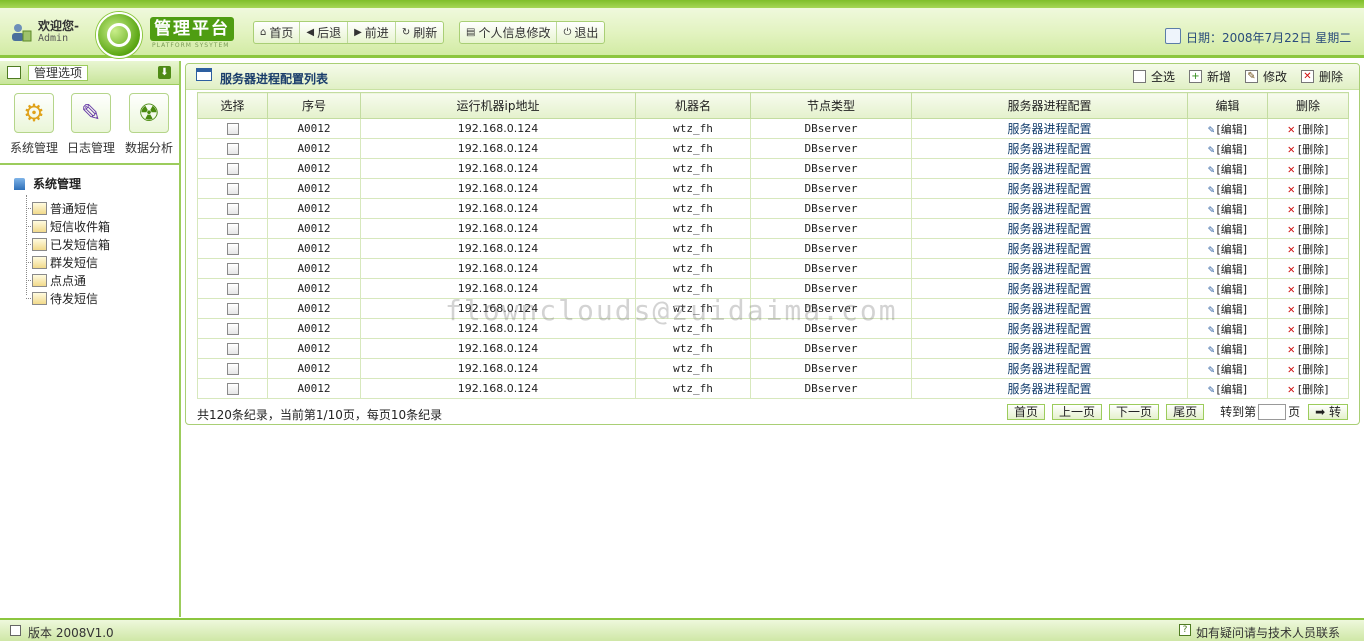  Describe the element at coordinates (1077, 411) in the screenshot. I see `prev-page-button: 上一页` at that location.